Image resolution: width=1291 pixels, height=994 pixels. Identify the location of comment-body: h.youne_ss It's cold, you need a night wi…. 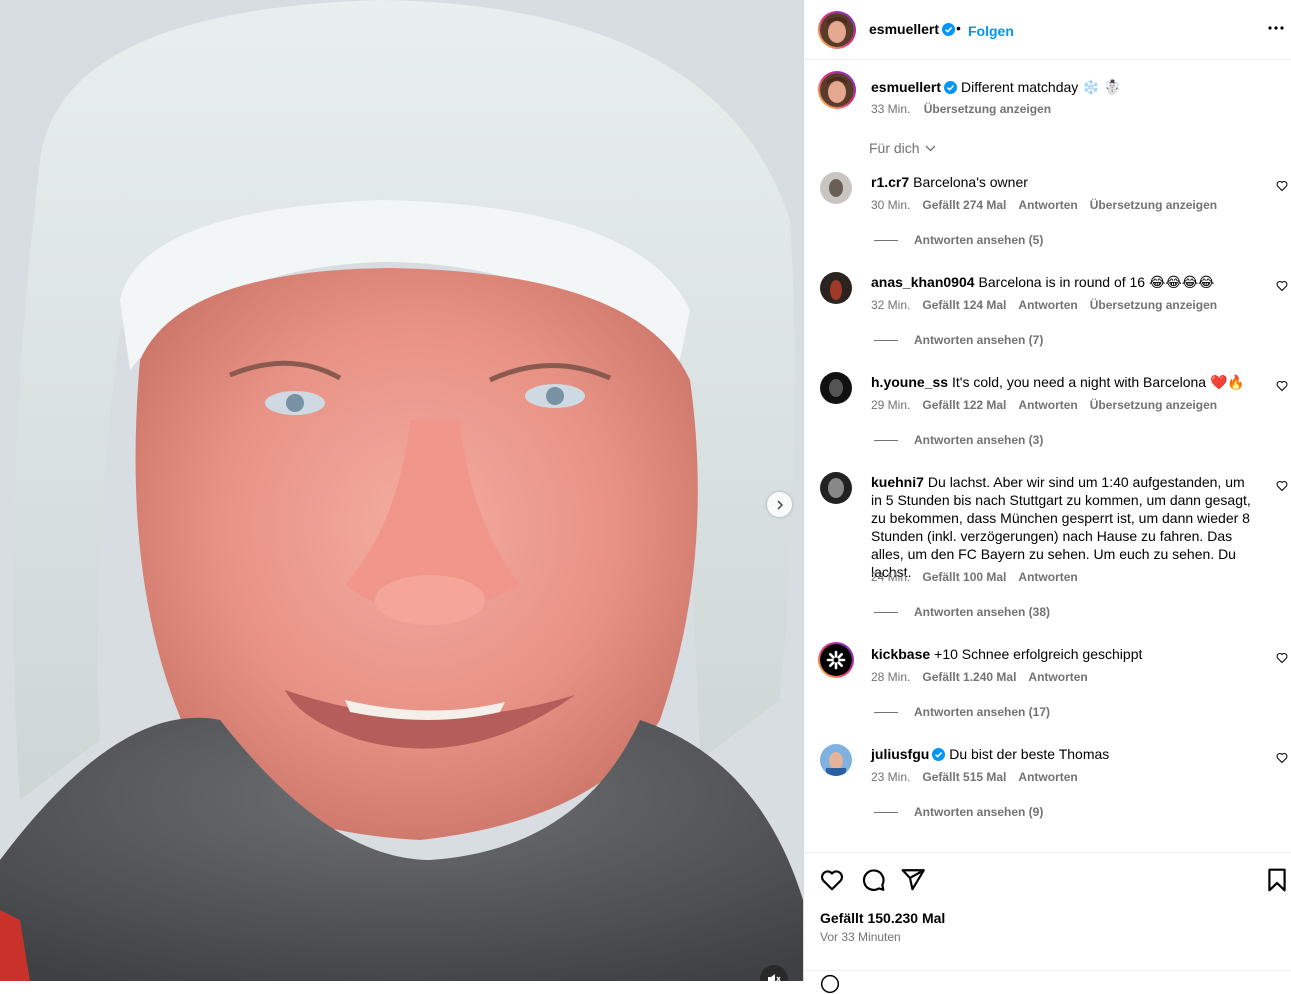
(1063, 382).